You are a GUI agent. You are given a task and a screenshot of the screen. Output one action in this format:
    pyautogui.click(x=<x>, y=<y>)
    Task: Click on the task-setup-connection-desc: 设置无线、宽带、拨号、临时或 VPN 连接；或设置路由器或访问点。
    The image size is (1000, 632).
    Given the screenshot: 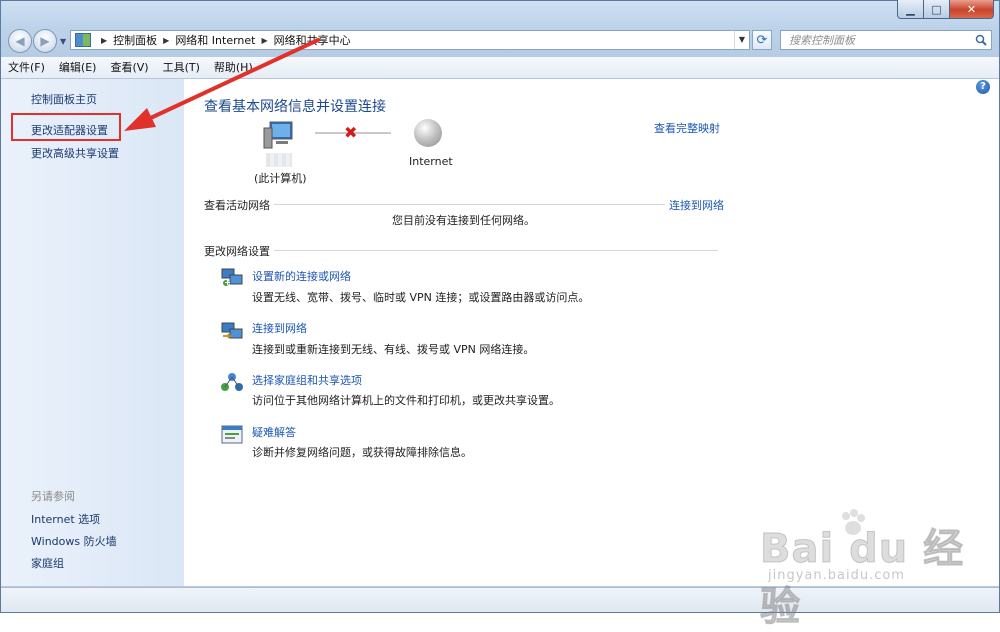 What is the action you would take?
    pyautogui.click(x=421, y=297)
    